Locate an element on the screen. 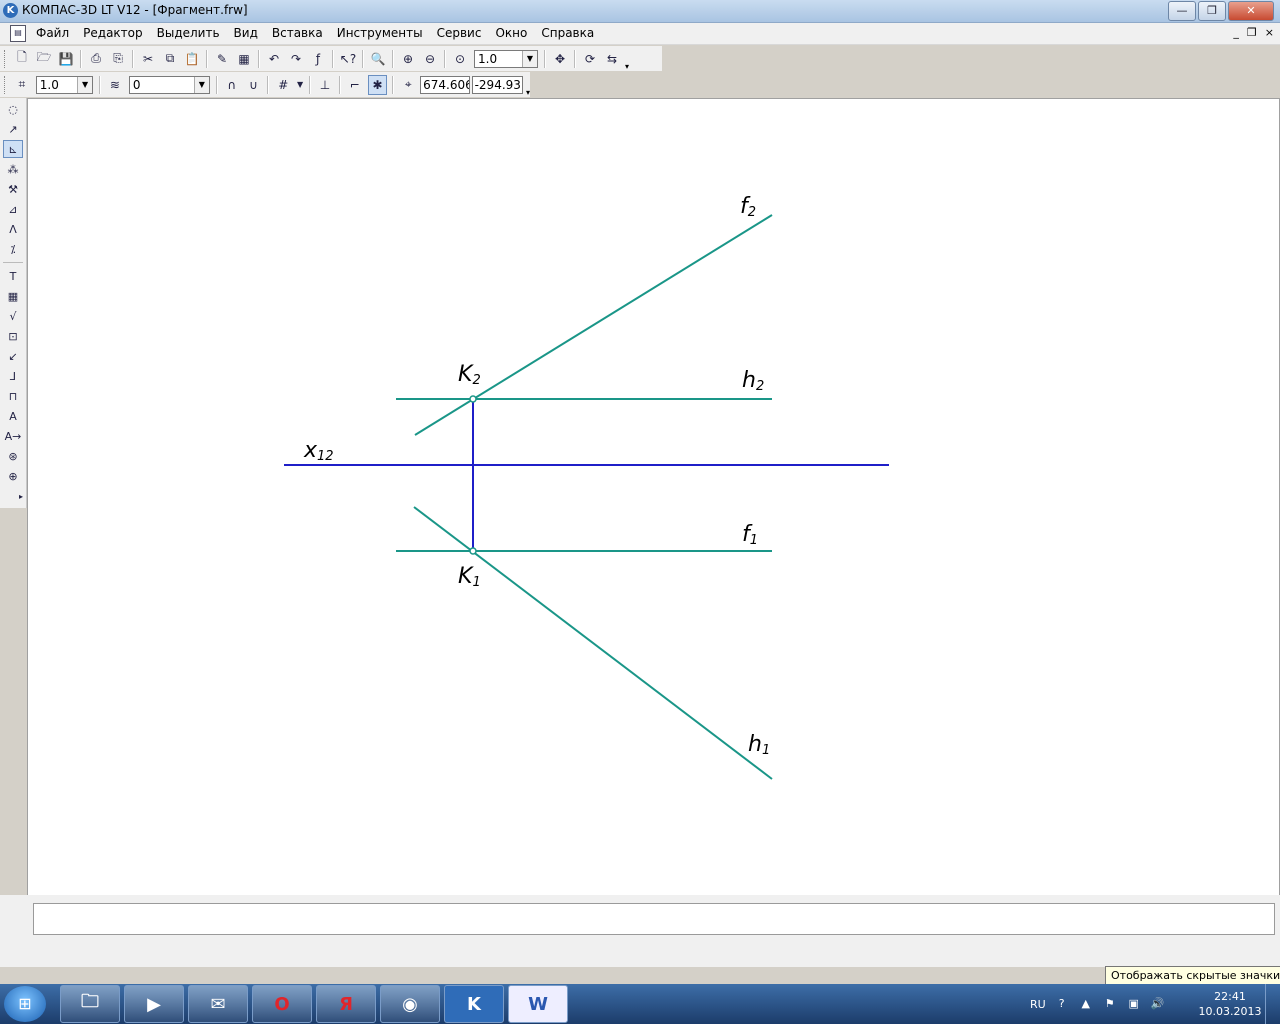  paste-icon: 📋 is located at coordinates (192, 59).